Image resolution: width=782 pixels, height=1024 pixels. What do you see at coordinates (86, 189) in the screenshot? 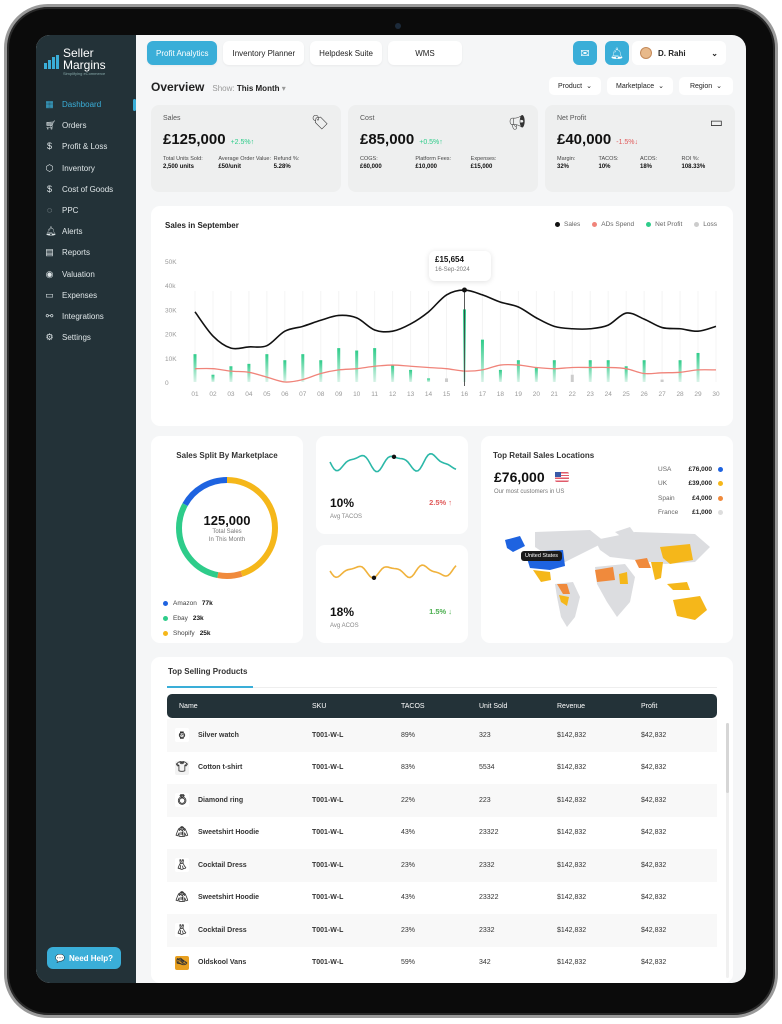
I see `sidebar-item-cost-of-goods: $ Cost of Goods` at bounding box center [86, 189].